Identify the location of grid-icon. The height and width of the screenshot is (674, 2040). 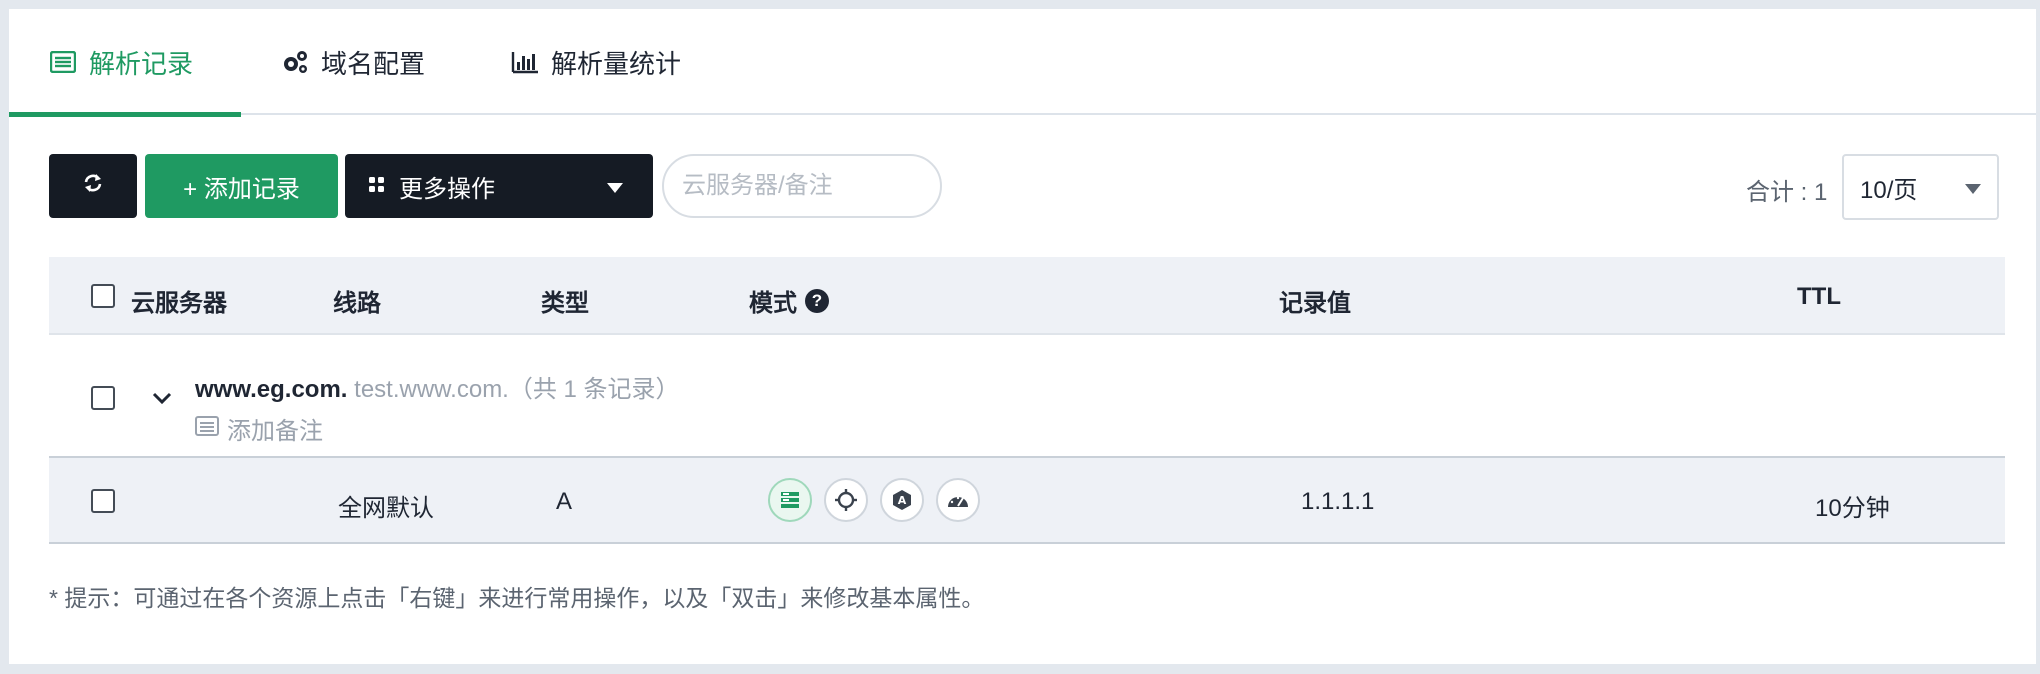
(377, 186).